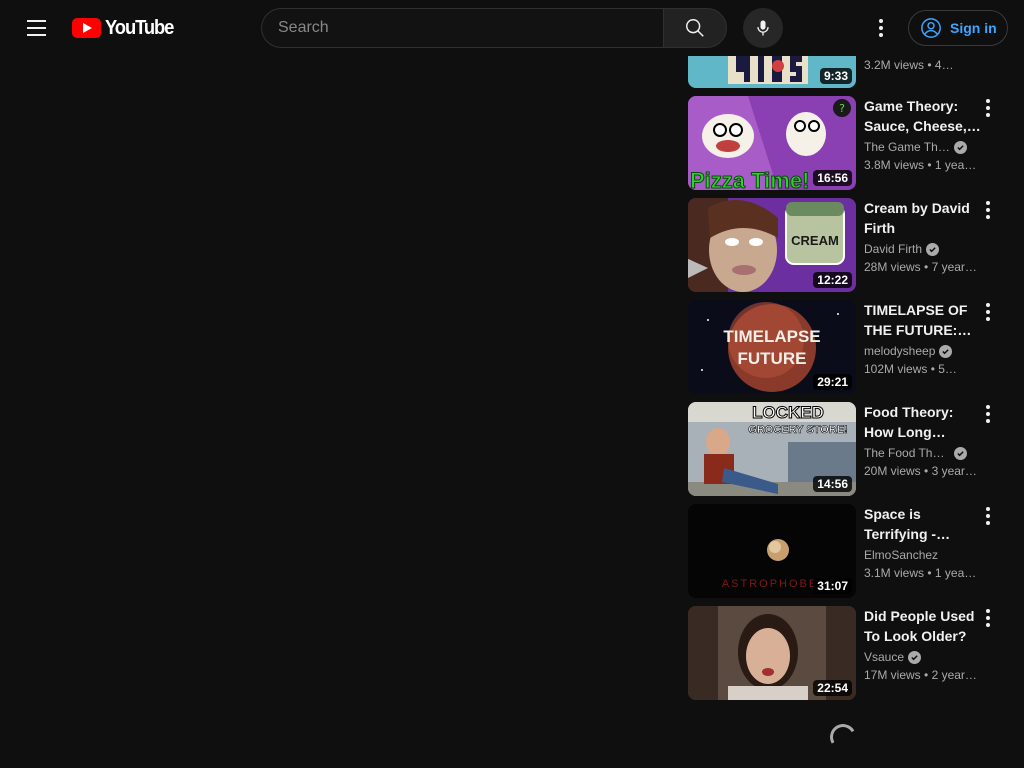 The height and width of the screenshot is (768, 1024). What do you see at coordinates (770, 584) in the screenshot?
I see `thumbnail-caption: ASTROPHOBE` at bounding box center [770, 584].